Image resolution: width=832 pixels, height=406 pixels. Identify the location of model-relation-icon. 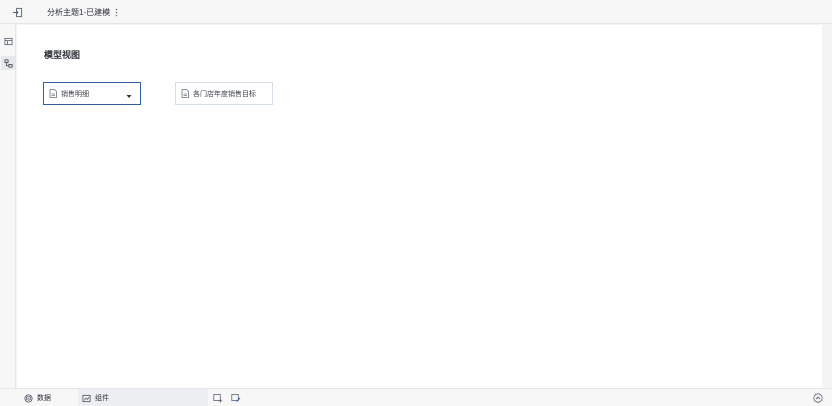
(8, 63).